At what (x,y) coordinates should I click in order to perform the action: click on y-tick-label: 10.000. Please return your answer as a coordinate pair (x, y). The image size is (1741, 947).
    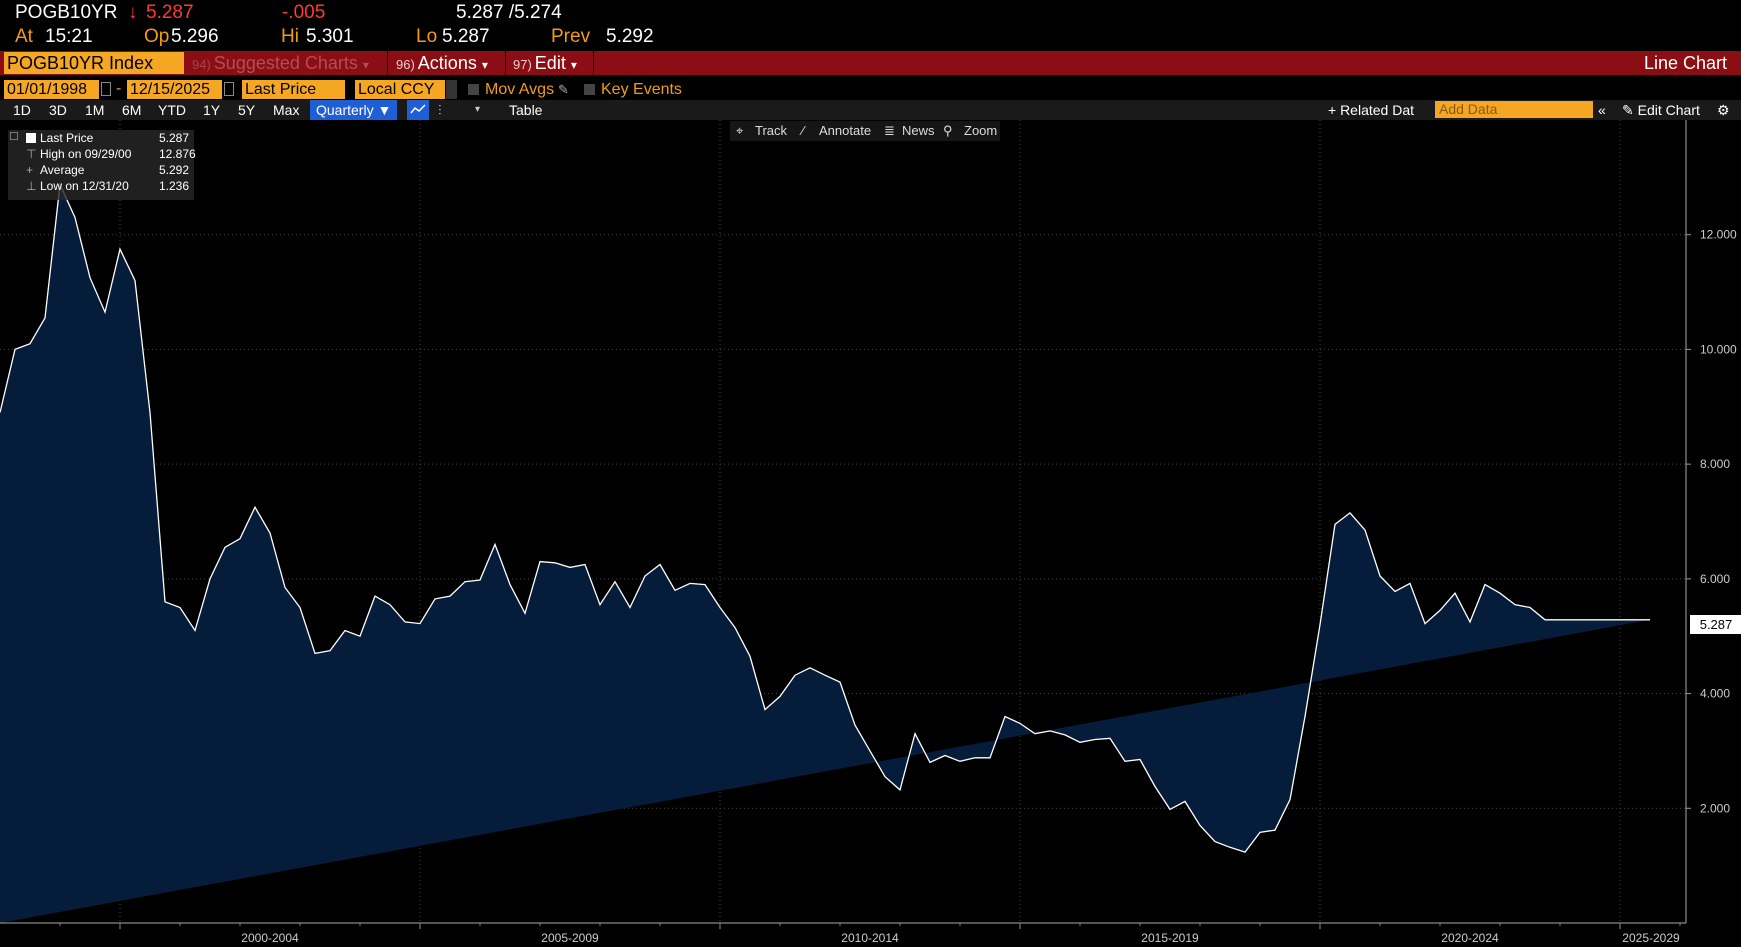
    Looking at the image, I should click on (1718, 349).